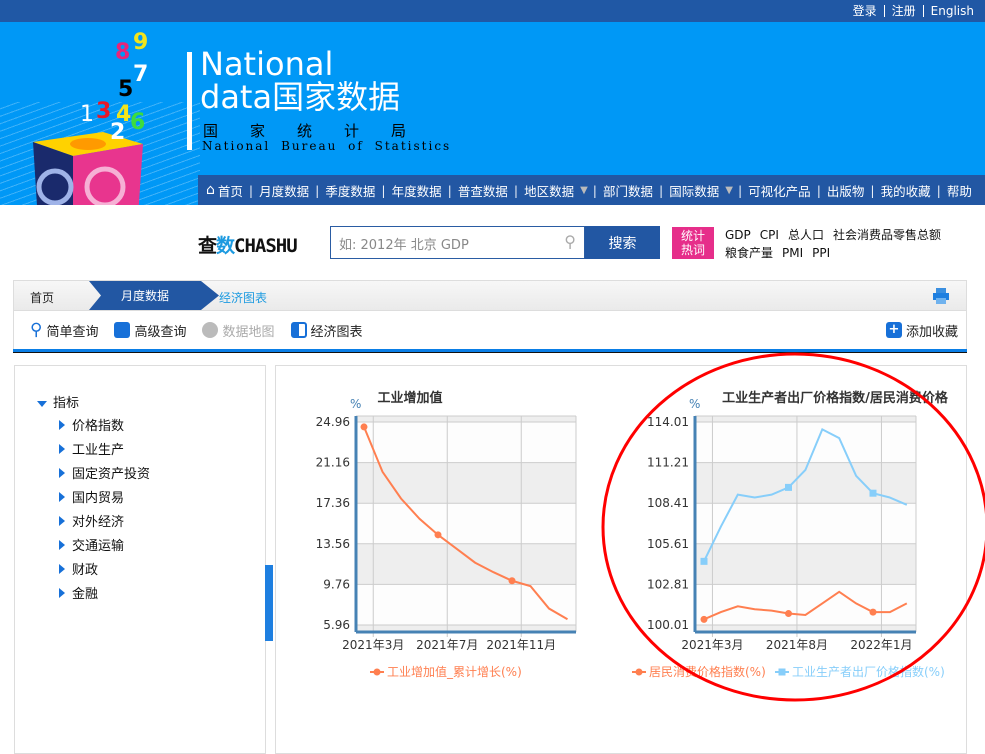 This screenshot has height=754, width=985. Describe the element at coordinates (126, 89) in the screenshot. I see `digit-5: 5` at that location.